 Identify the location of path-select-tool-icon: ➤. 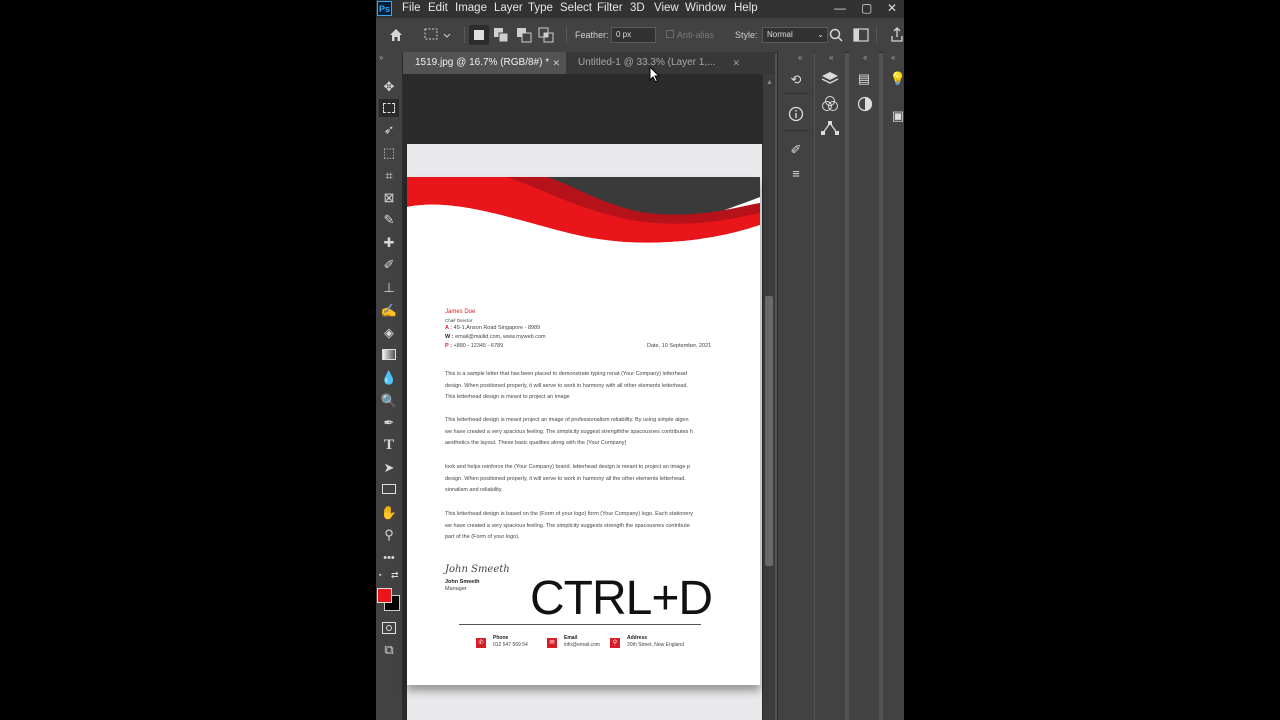
(389, 468).